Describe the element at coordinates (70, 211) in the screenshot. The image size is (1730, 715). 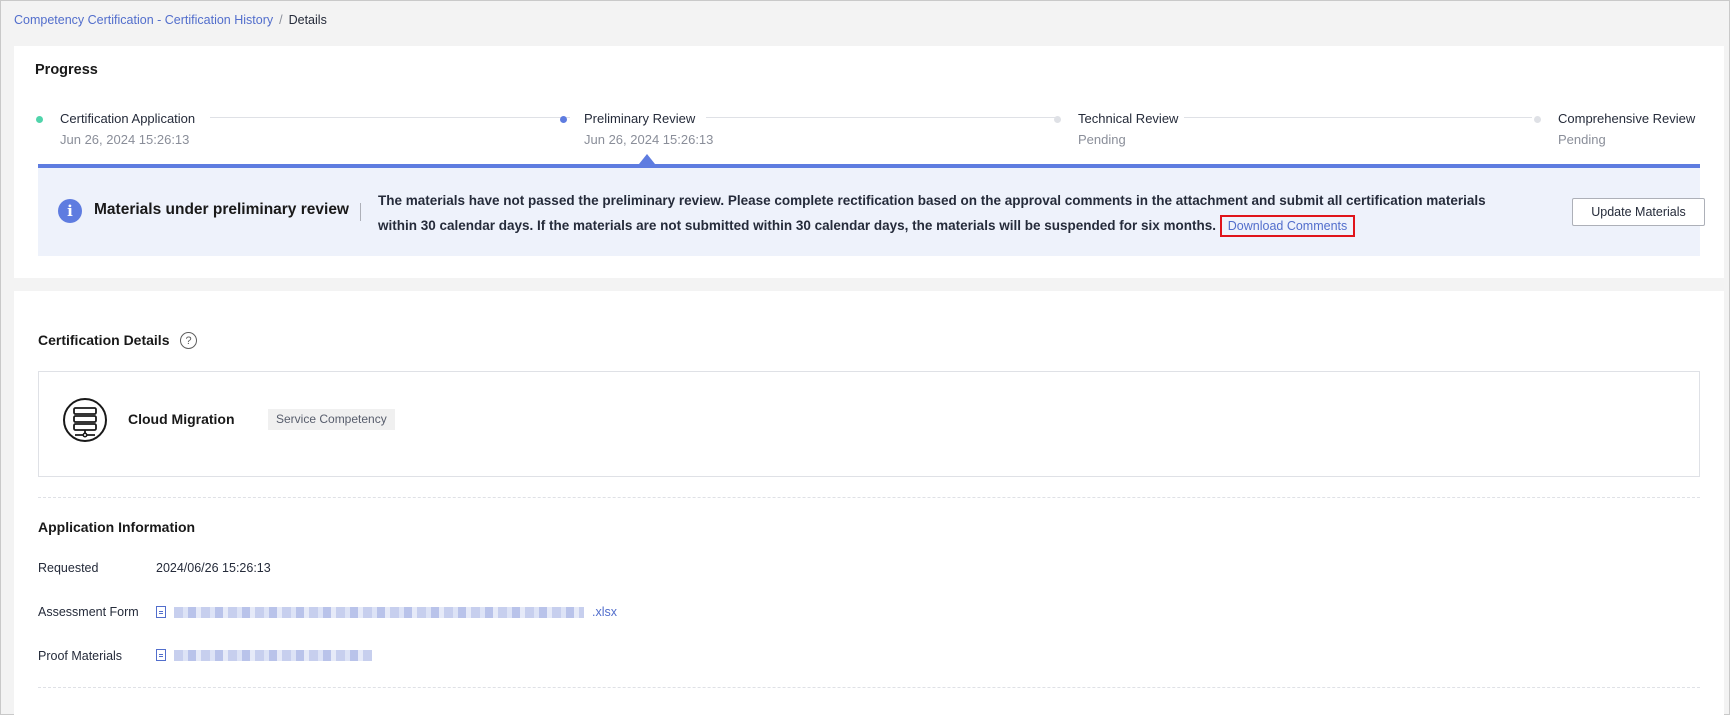
I see `info-icon: i` at that location.